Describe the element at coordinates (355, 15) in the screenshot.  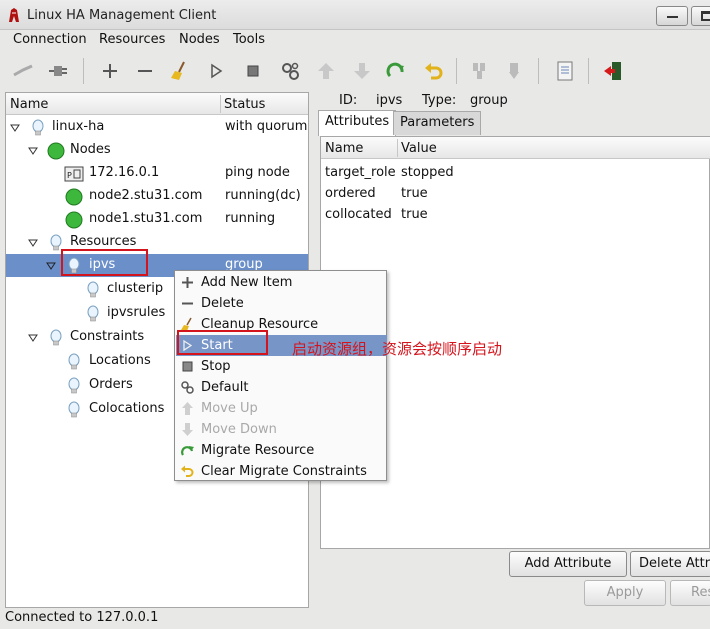
I see `title-bar: Linux HA Management Client` at that location.